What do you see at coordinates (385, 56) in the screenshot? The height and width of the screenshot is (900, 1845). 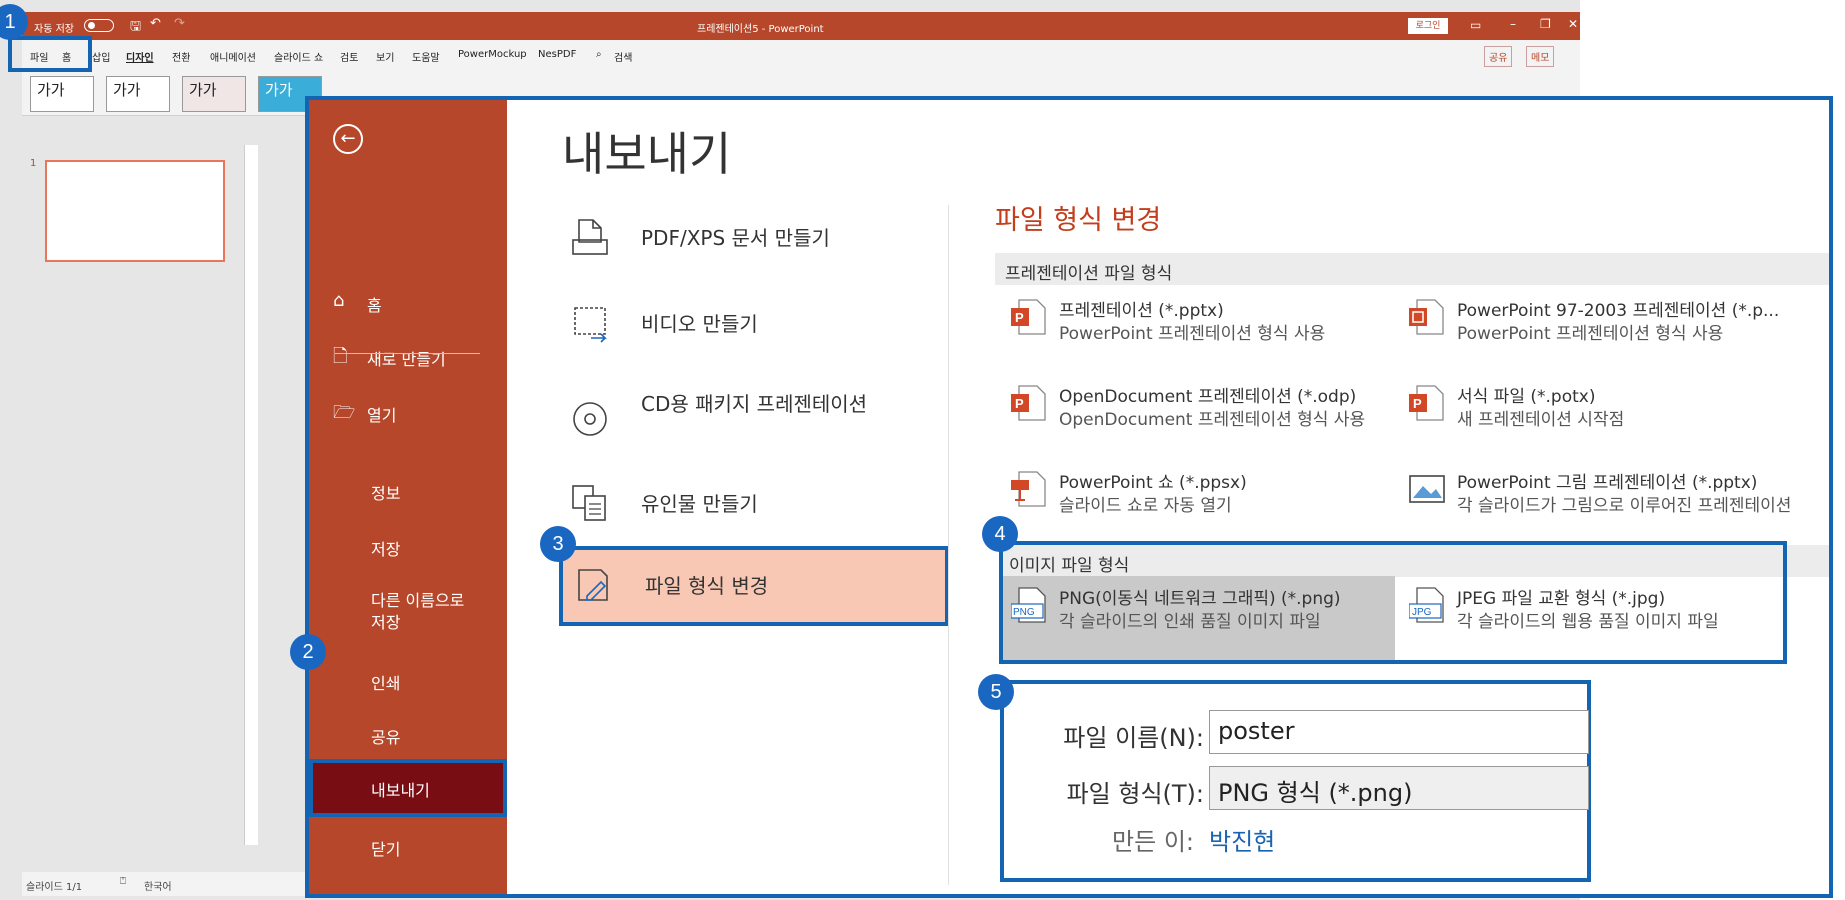 I see `tab-view: 보기` at bounding box center [385, 56].